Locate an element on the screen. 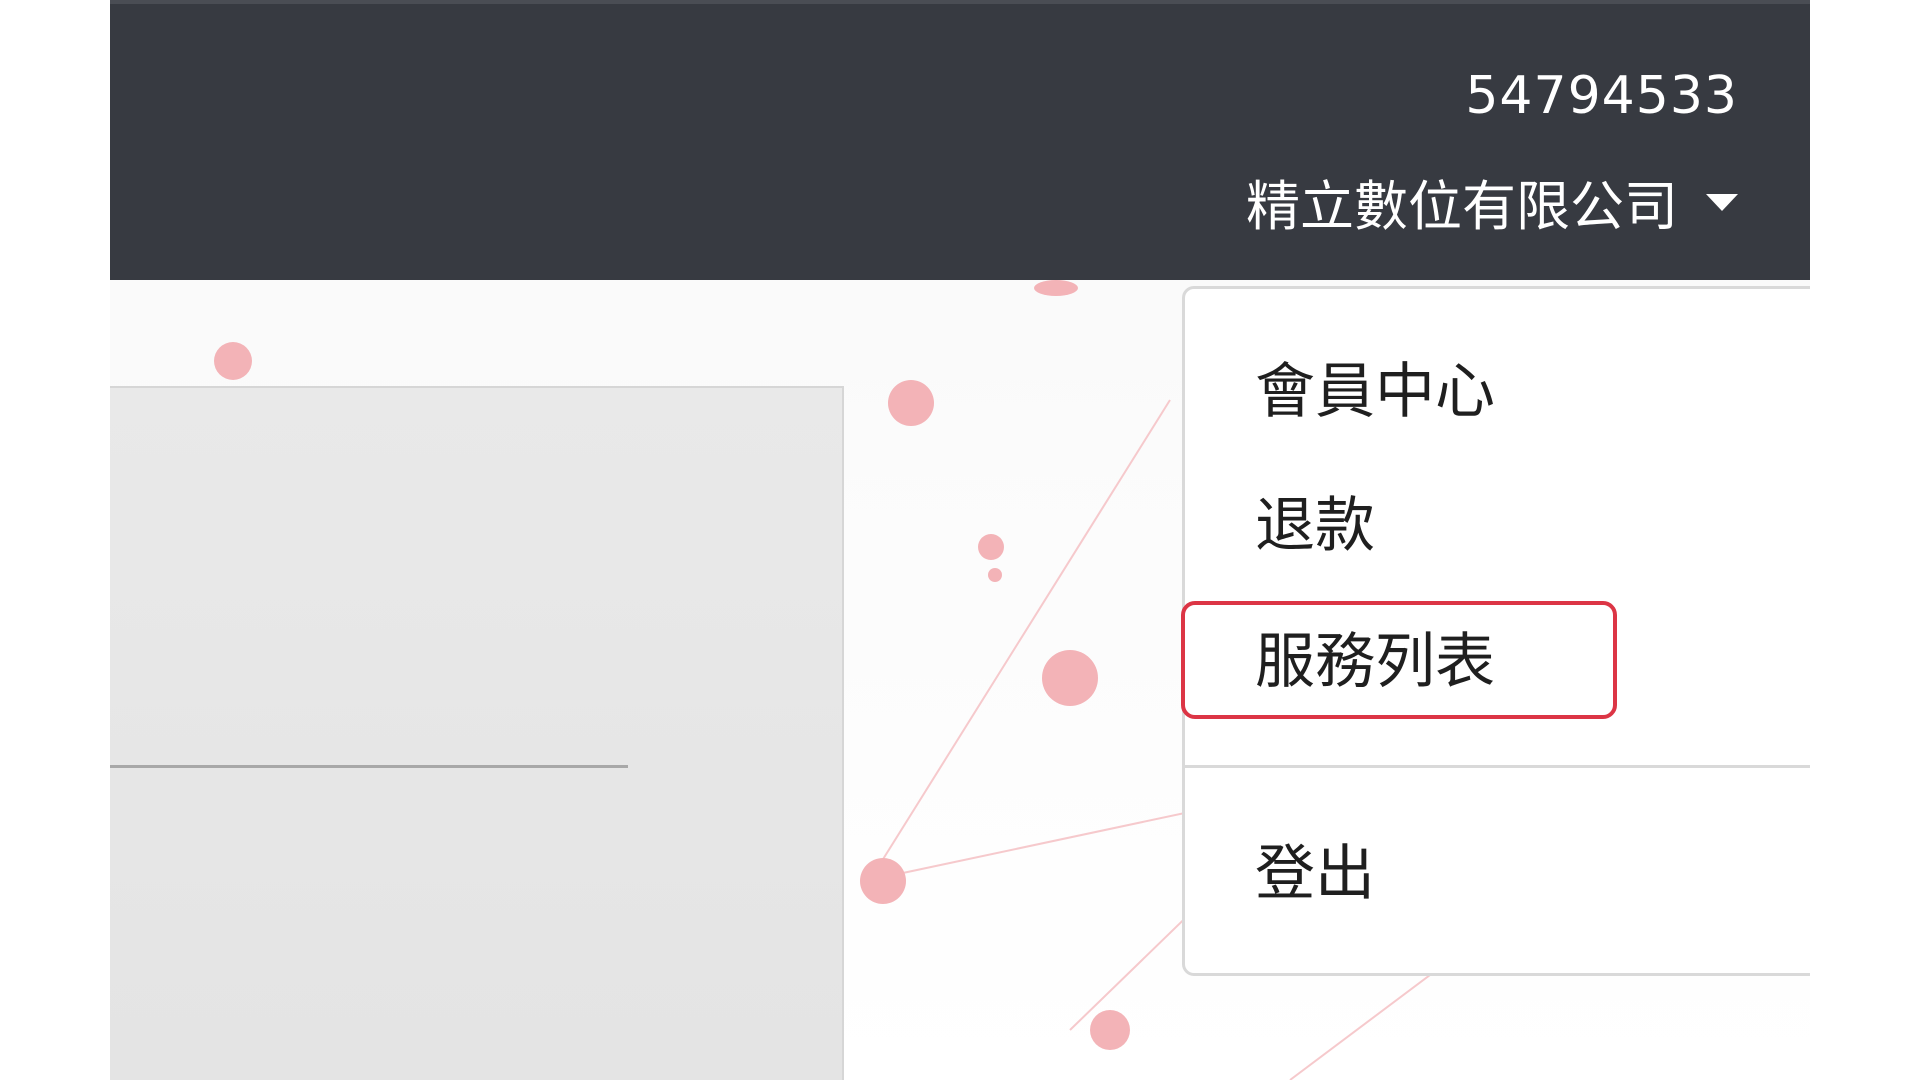 The image size is (1920, 1080). caret-down-icon is located at coordinates (1722, 202).